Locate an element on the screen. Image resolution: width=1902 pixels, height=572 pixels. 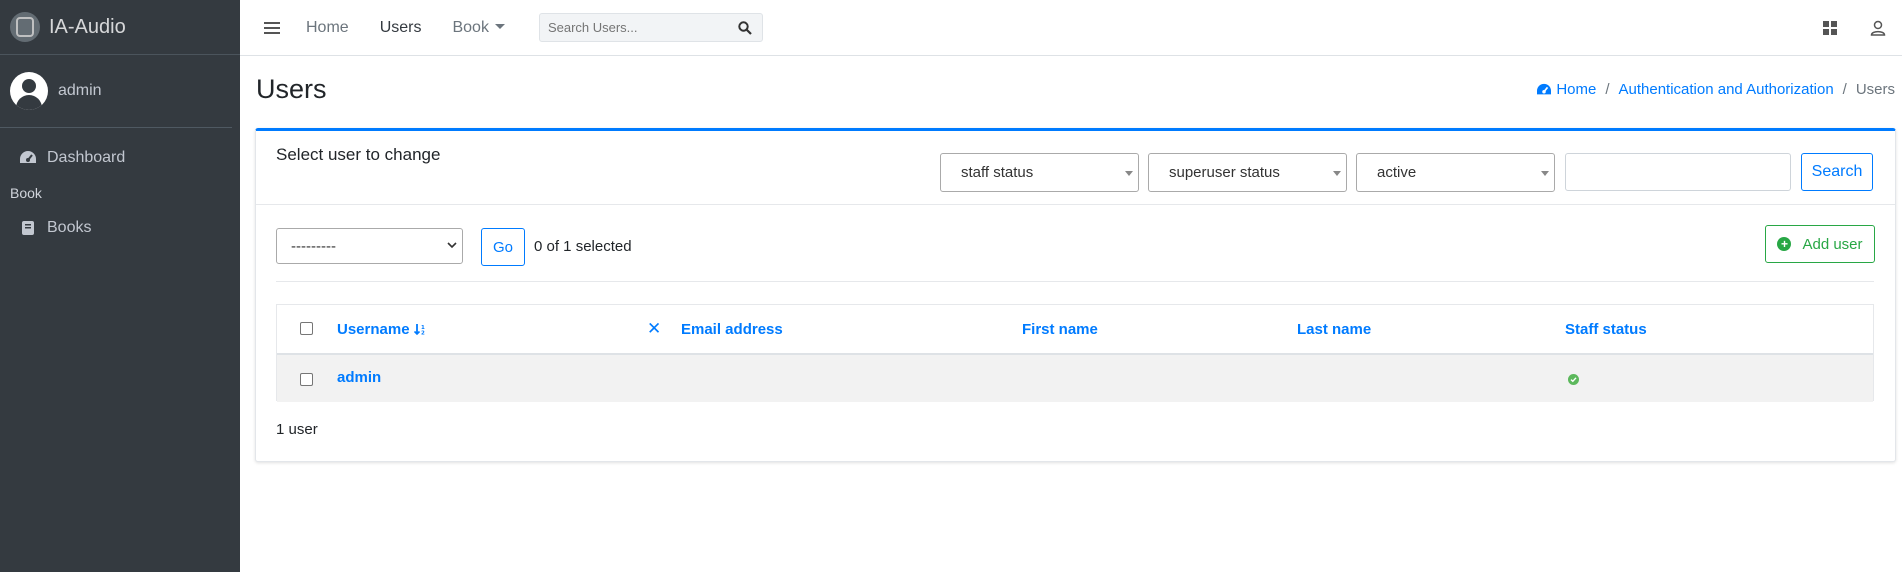
column-label: Username is located at coordinates (373, 329).